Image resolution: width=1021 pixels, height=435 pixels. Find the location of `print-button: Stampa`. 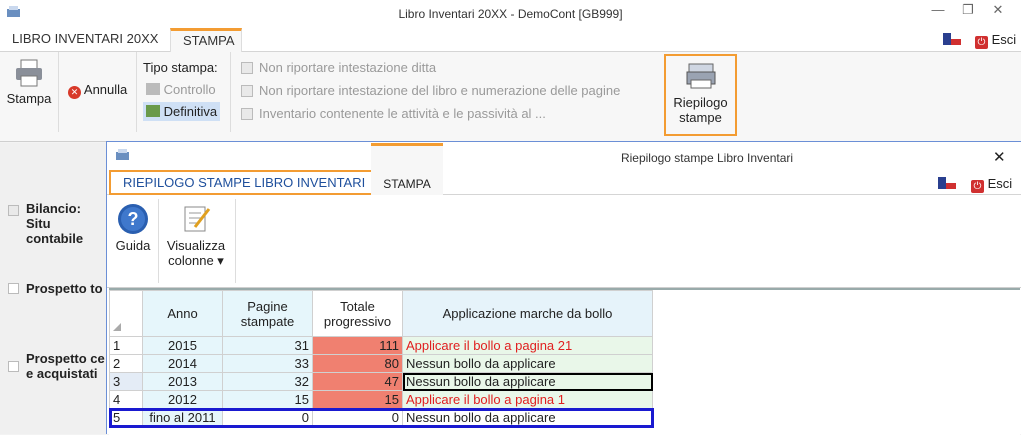

print-button: Stampa is located at coordinates (29, 82).